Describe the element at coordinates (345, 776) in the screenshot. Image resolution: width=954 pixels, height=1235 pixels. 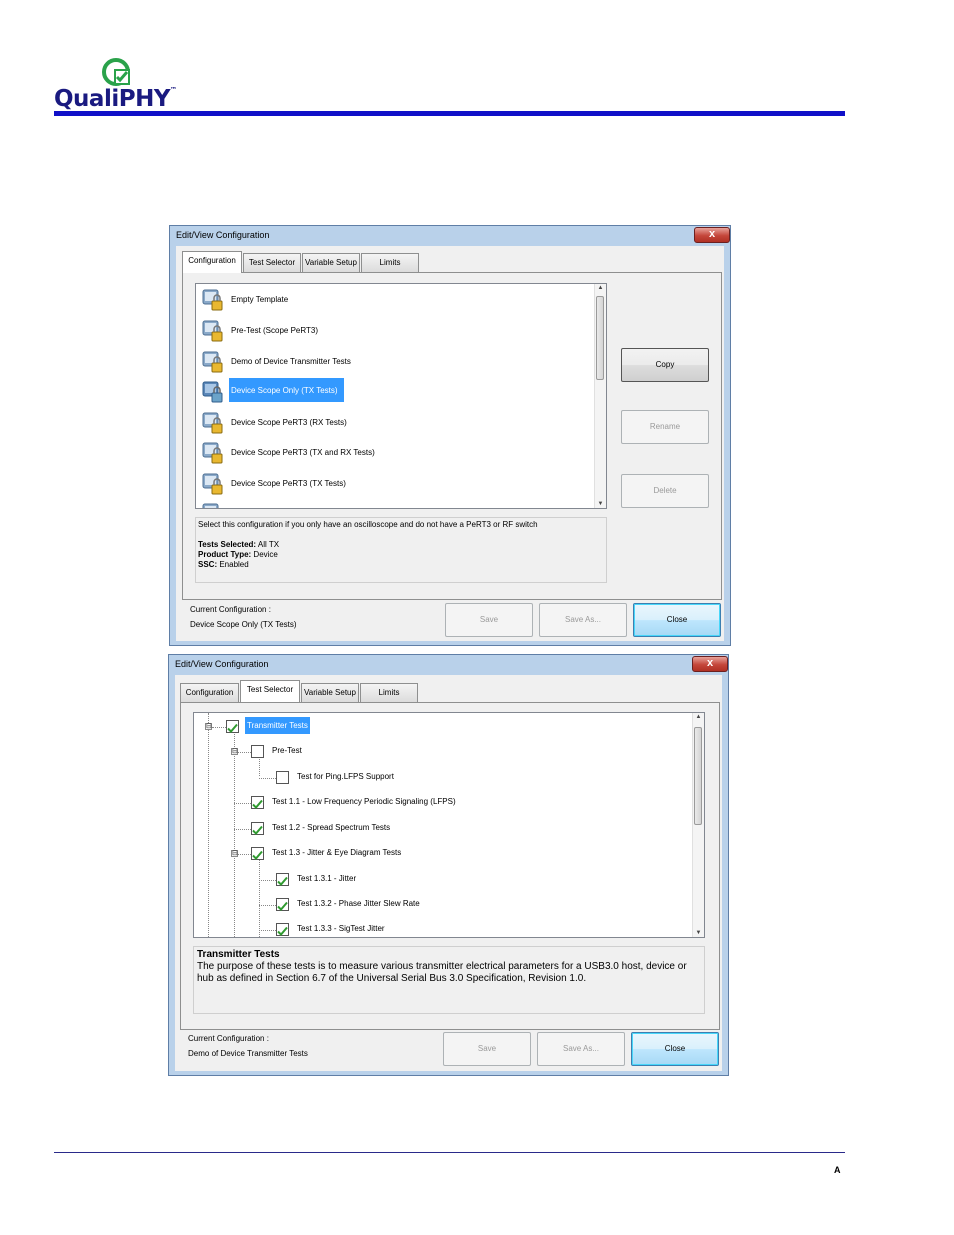
I see `tree-item-label: Test for Ping.LFPS Support` at that location.